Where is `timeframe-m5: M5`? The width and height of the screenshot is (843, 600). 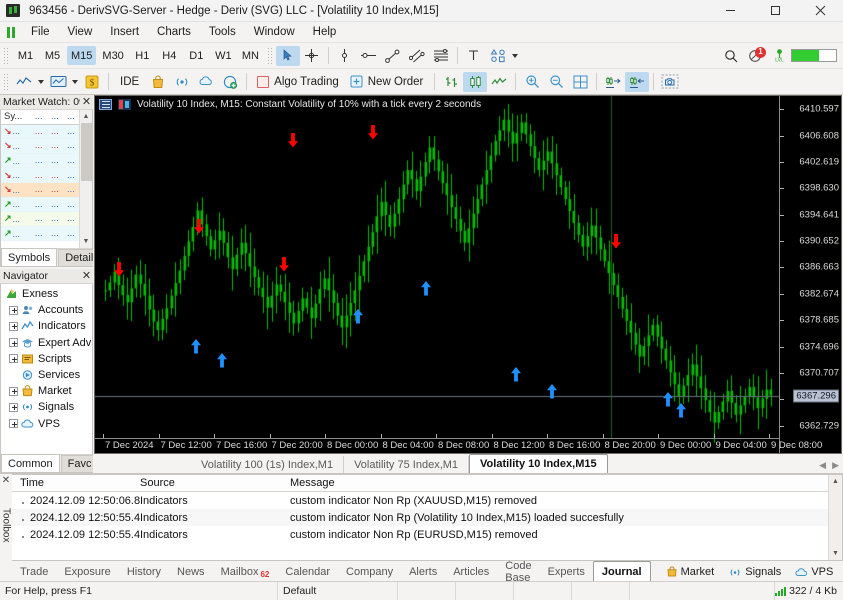
timeframe-m5: M5 is located at coordinates (52, 55).